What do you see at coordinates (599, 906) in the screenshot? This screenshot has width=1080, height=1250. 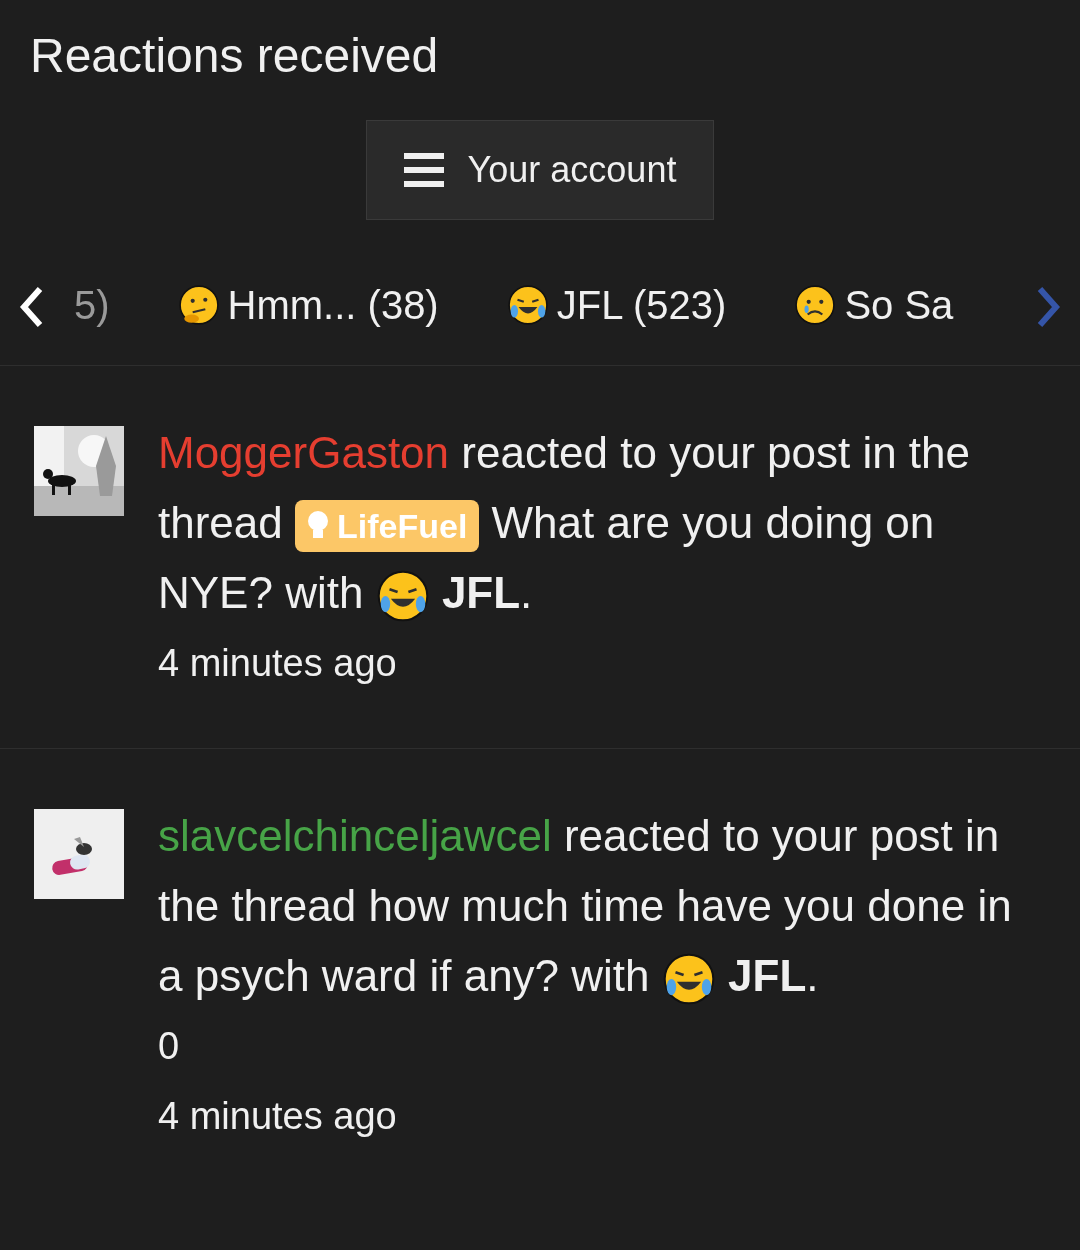 I see `alert-message: slavcelchinceljawcel reacted to your post in the thread how much time have you done in a psych ward if any? with JFL.` at bounding box center [599, 906].